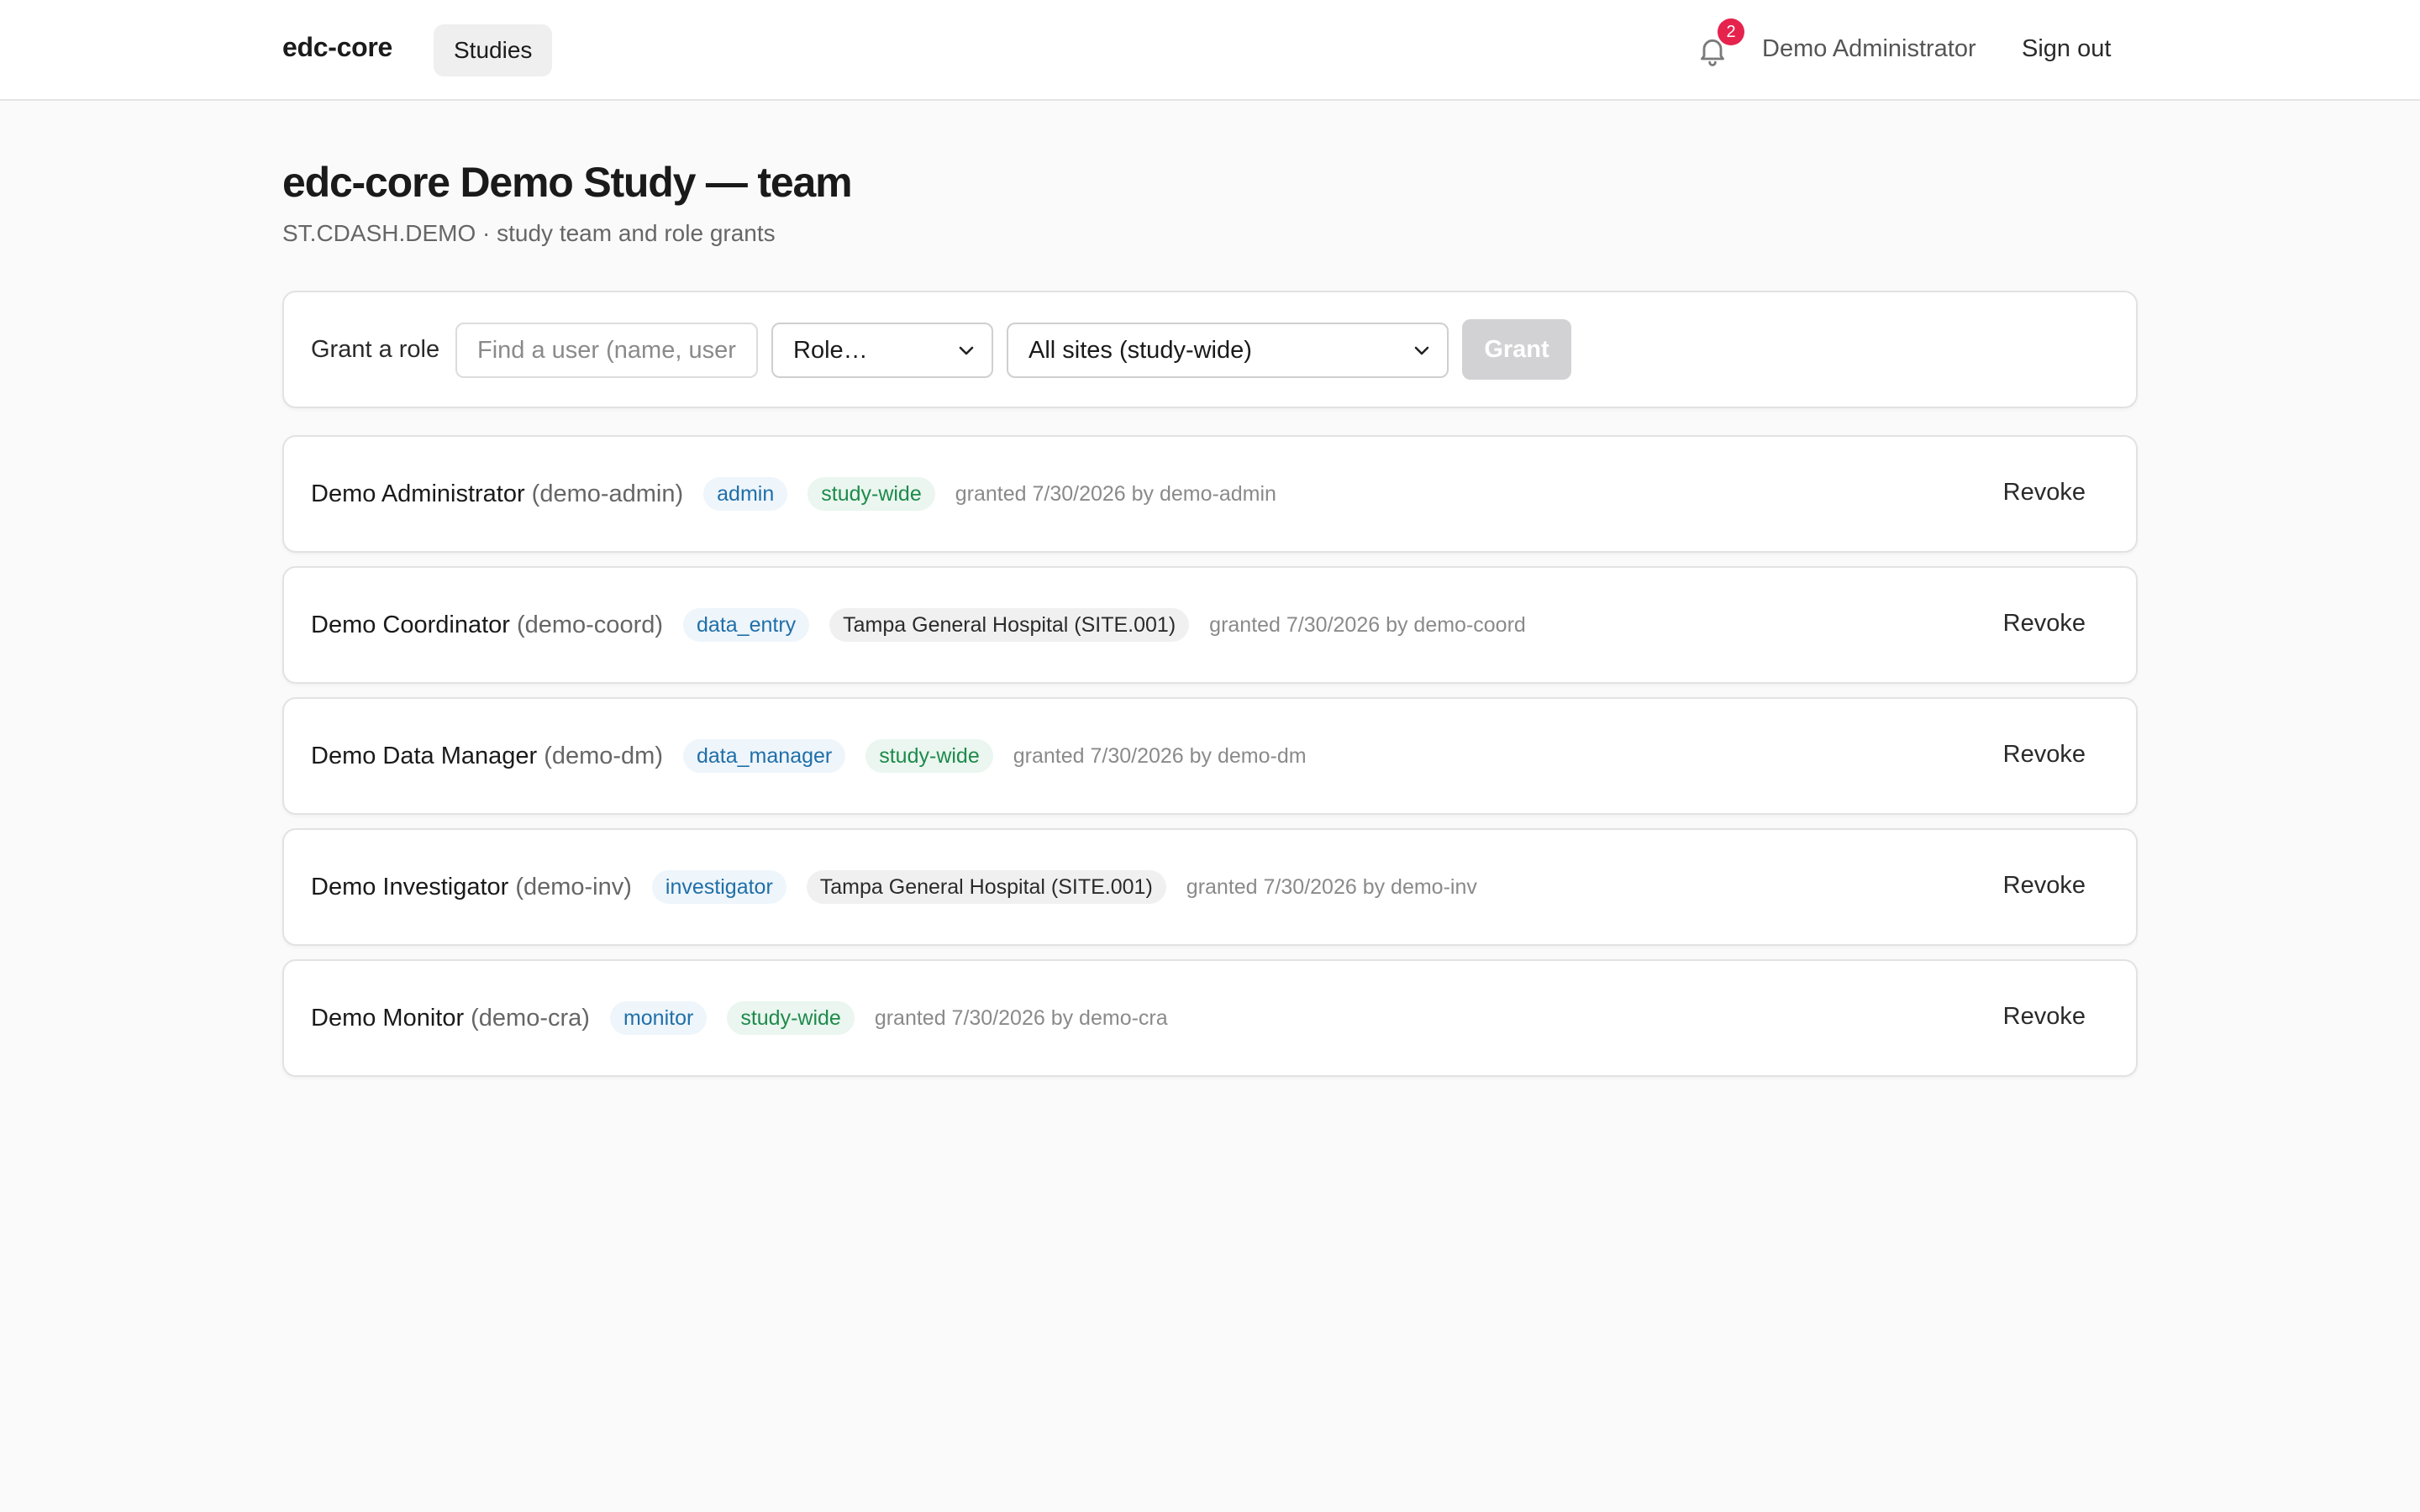  I want to click on member-name: Demo Data Manager, so click(424, 755).